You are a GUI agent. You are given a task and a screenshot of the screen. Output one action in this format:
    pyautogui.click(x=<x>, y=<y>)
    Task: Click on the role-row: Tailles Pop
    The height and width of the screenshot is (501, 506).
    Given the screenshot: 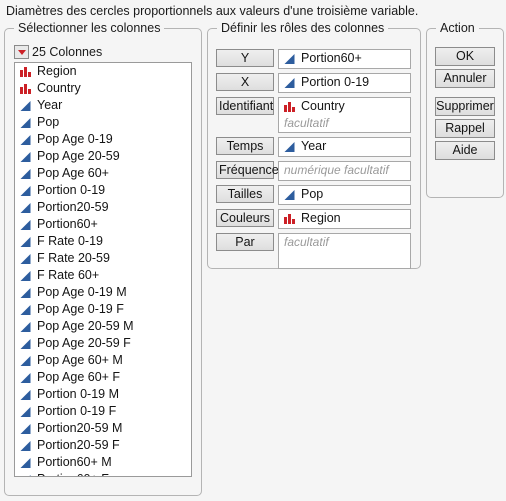 What is the action you would take?
    pyautogui.click(x=313, y=195)
    